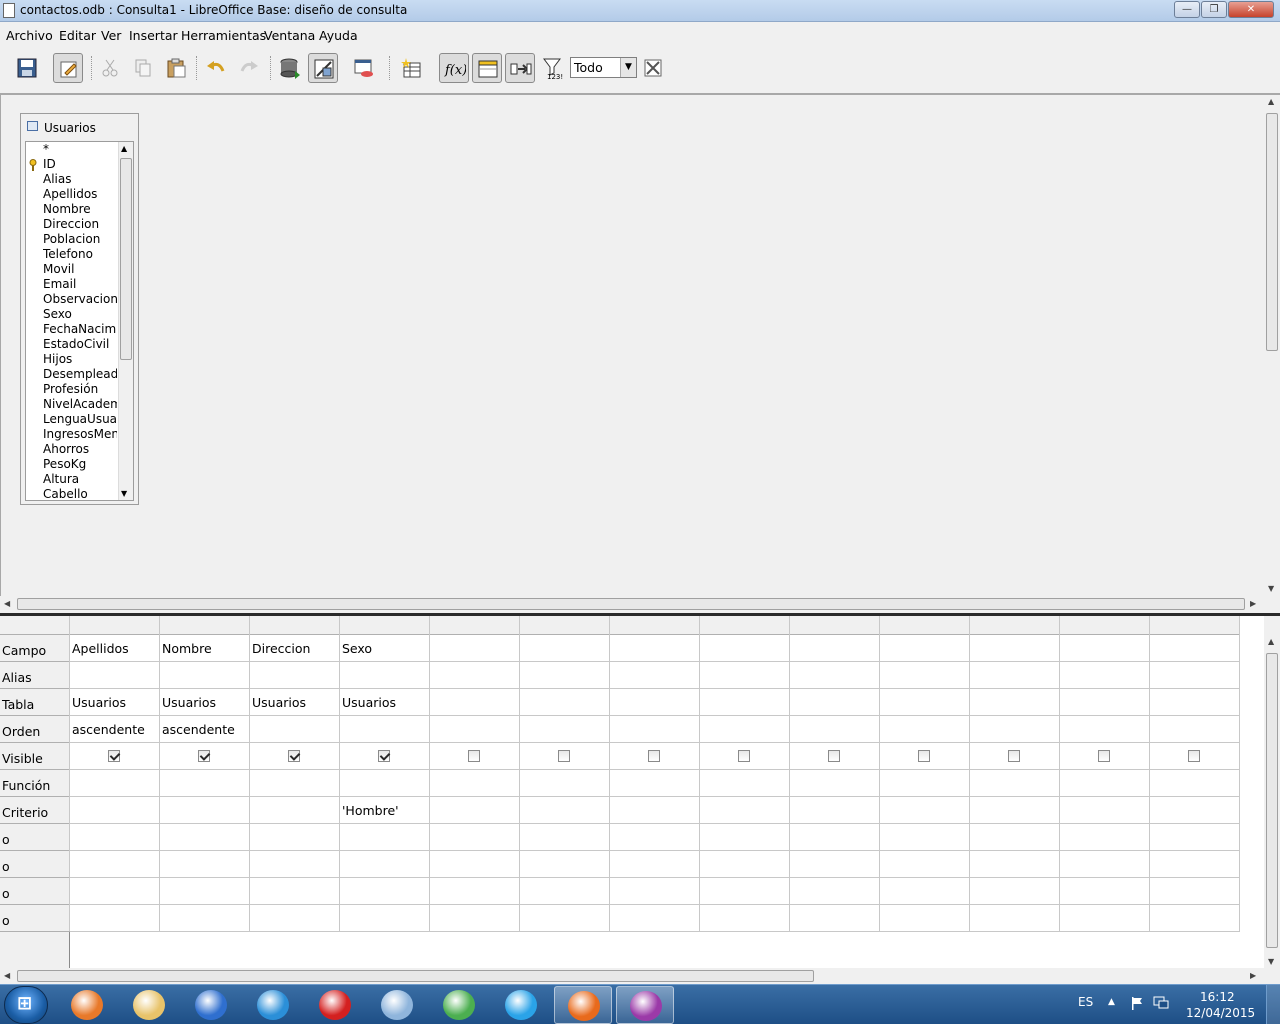  Describe the element at coordinates (632, 976) in the screenshot. I see `grid-horizontal-scrollbar: ◀ ▶` at that location.